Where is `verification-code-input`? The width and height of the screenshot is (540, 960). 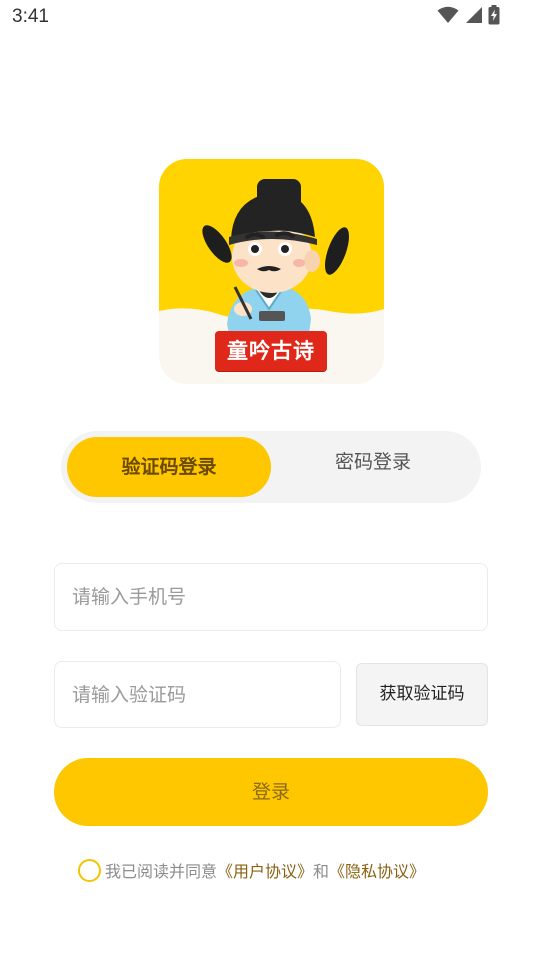
verification-code-input is located at coordinates (197, 694).